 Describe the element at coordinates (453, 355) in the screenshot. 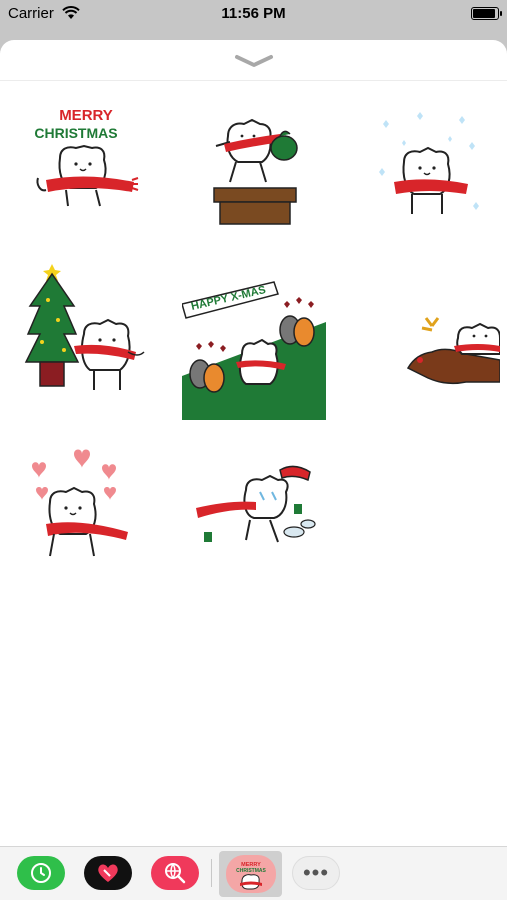

I see `sticker-reindeer-ride` at that location.